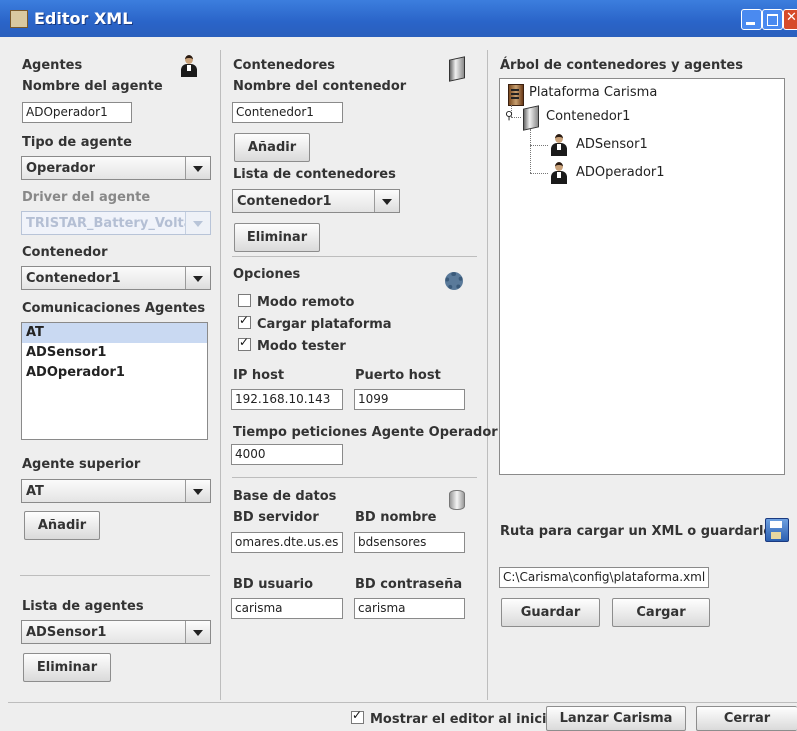 This screenshot has width=797, height=731. I want to click on show-editor-checkbox: Mostrar el editor al inicio, so click(453, 717).